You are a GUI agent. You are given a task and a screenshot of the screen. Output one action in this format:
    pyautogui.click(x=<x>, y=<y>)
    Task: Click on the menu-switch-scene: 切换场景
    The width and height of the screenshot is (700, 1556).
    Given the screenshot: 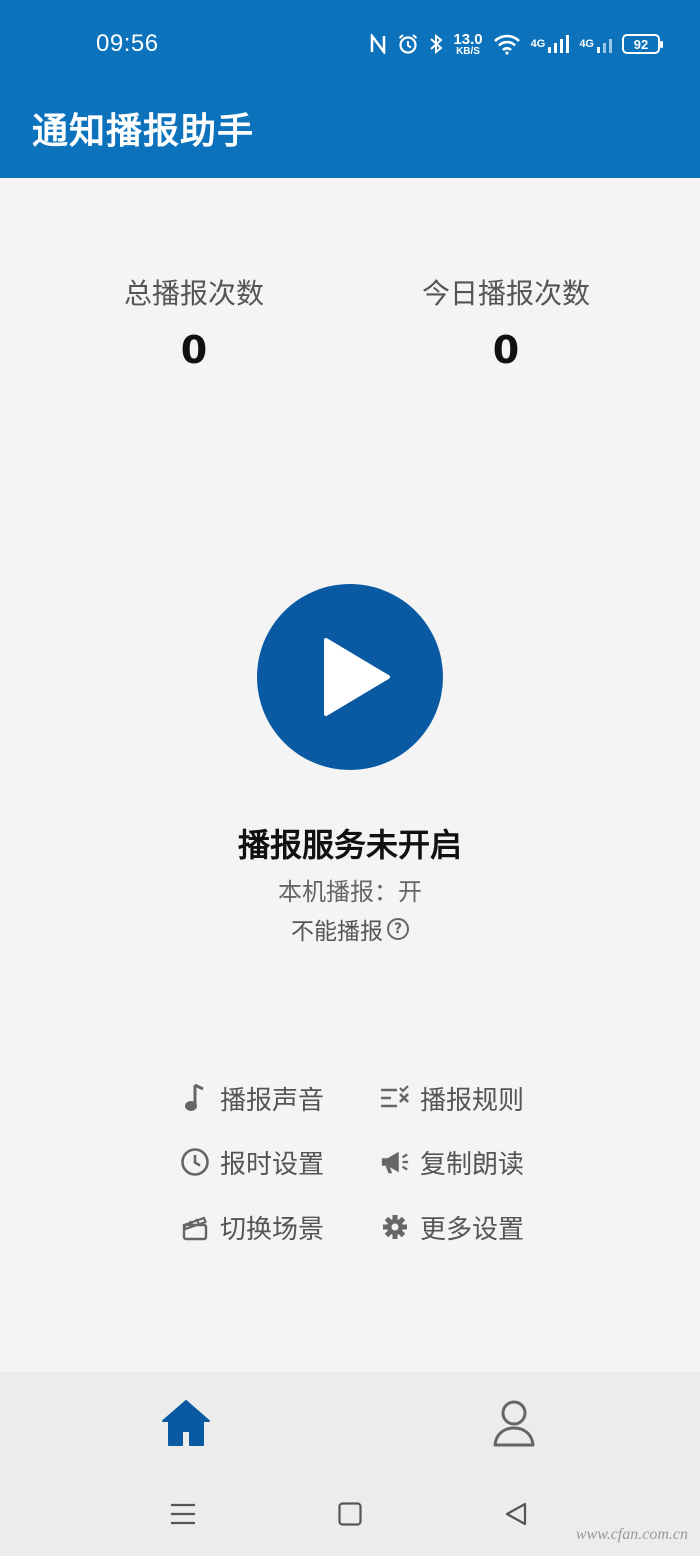 What is the action you would take?
    pyautogui.click(x=252, y=1227)
    